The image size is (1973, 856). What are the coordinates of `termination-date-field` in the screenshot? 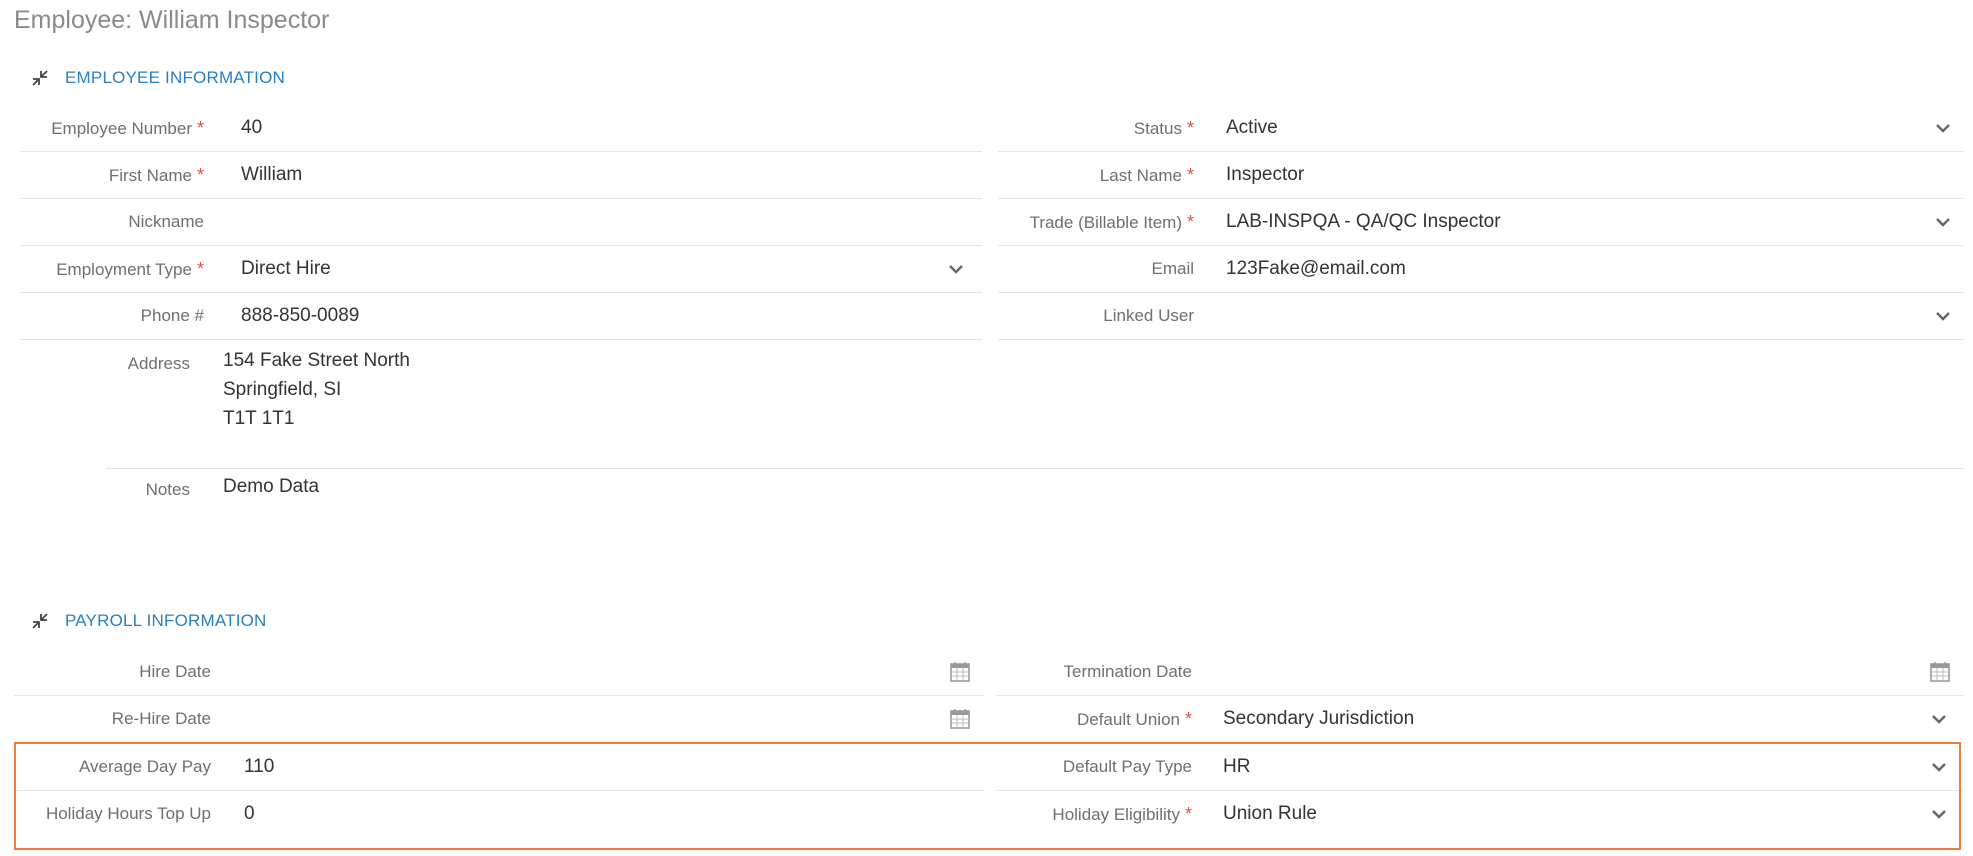 It's located at (1563, 672).